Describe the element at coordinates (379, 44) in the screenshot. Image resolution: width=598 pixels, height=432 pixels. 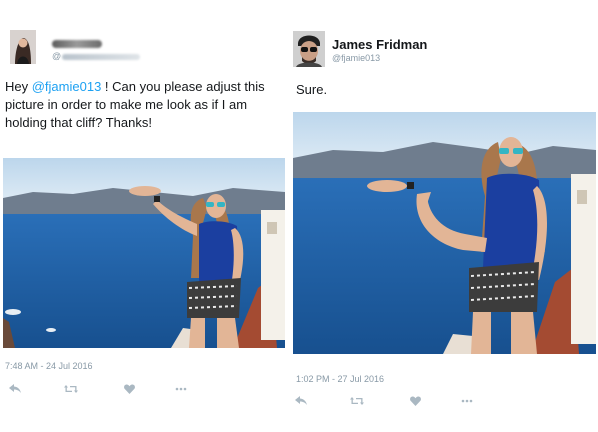
I see `display-name: James Fridman` at that location.